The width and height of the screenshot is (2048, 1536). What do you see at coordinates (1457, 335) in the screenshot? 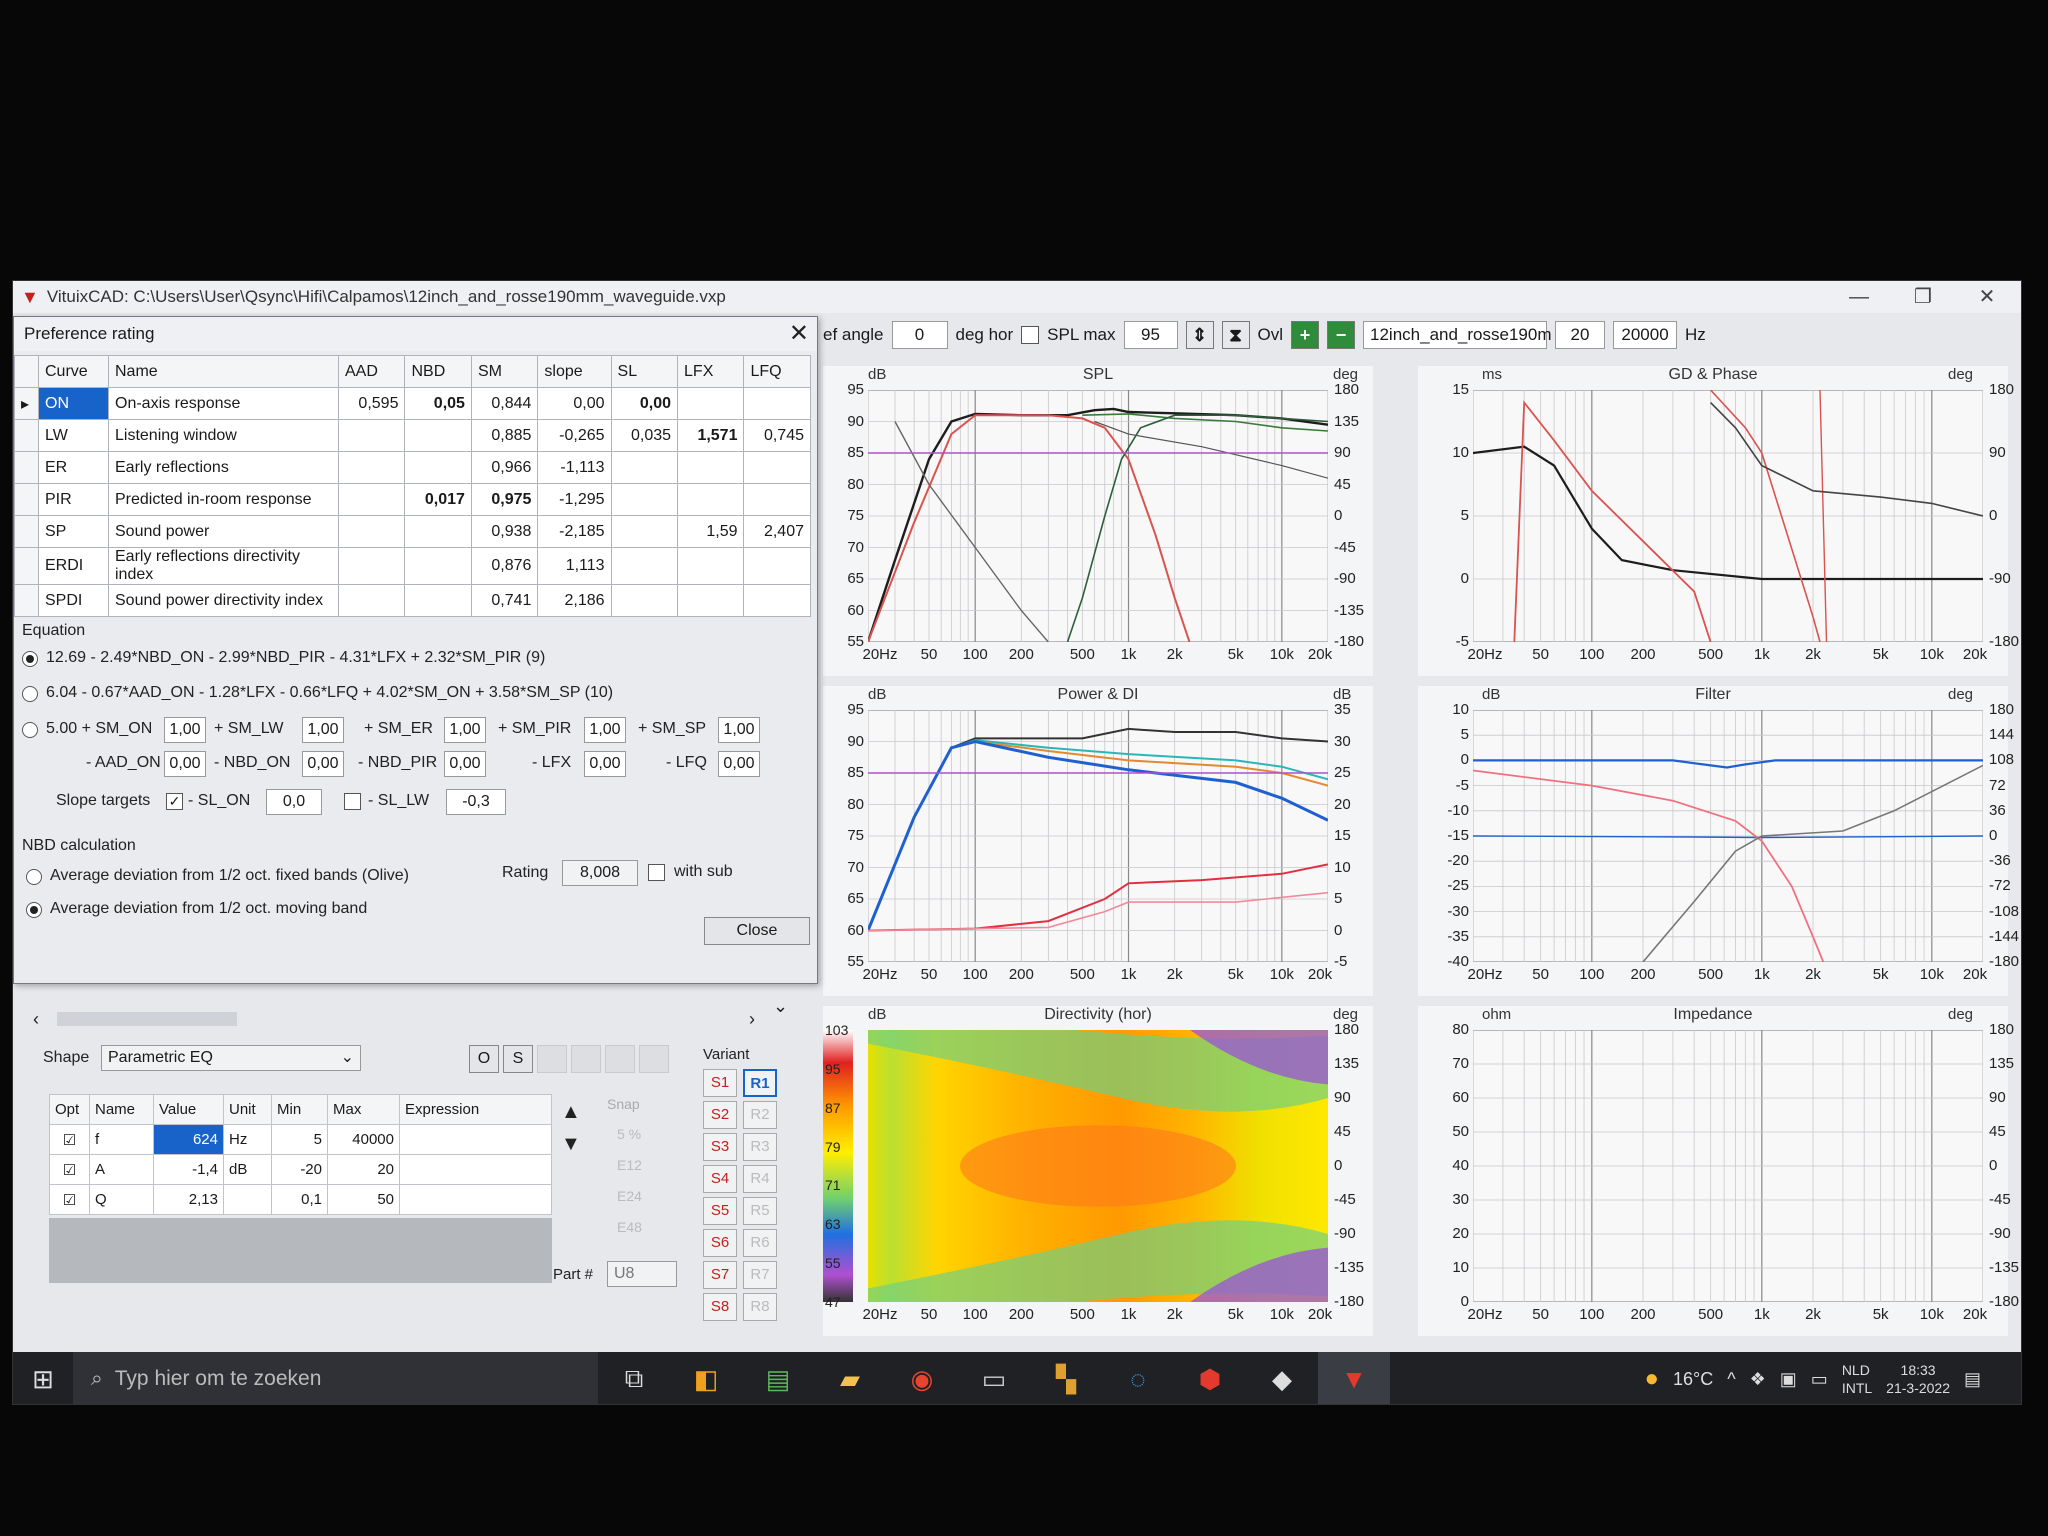
I see `project-name-input: 12inch_and_rosse190m` at bounding box center [1457, 335].